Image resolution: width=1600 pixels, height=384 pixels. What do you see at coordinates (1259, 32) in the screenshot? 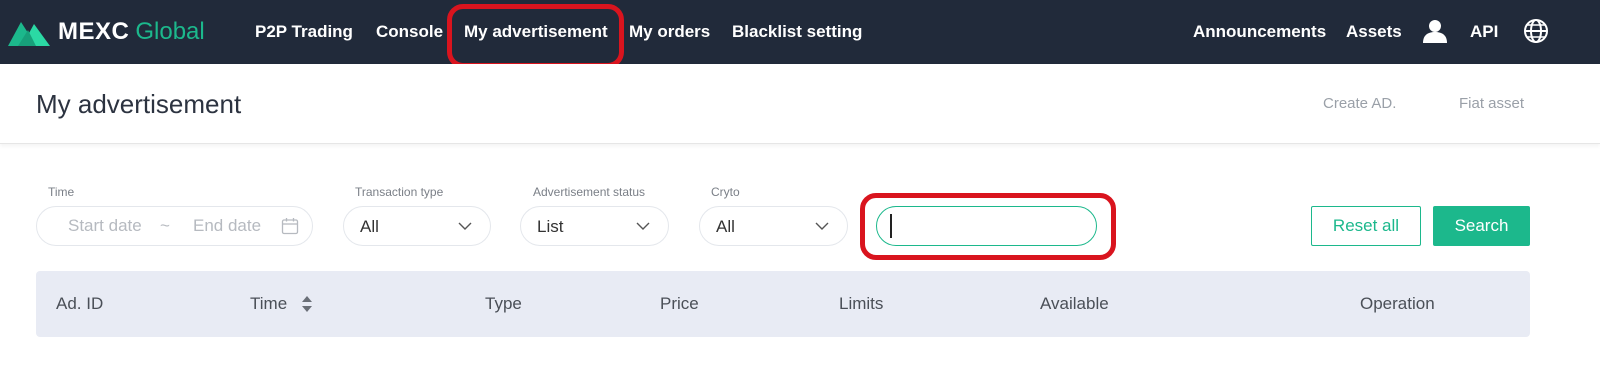
I see `nav-announcements: Announcements` at bounding box center [1259, 32].